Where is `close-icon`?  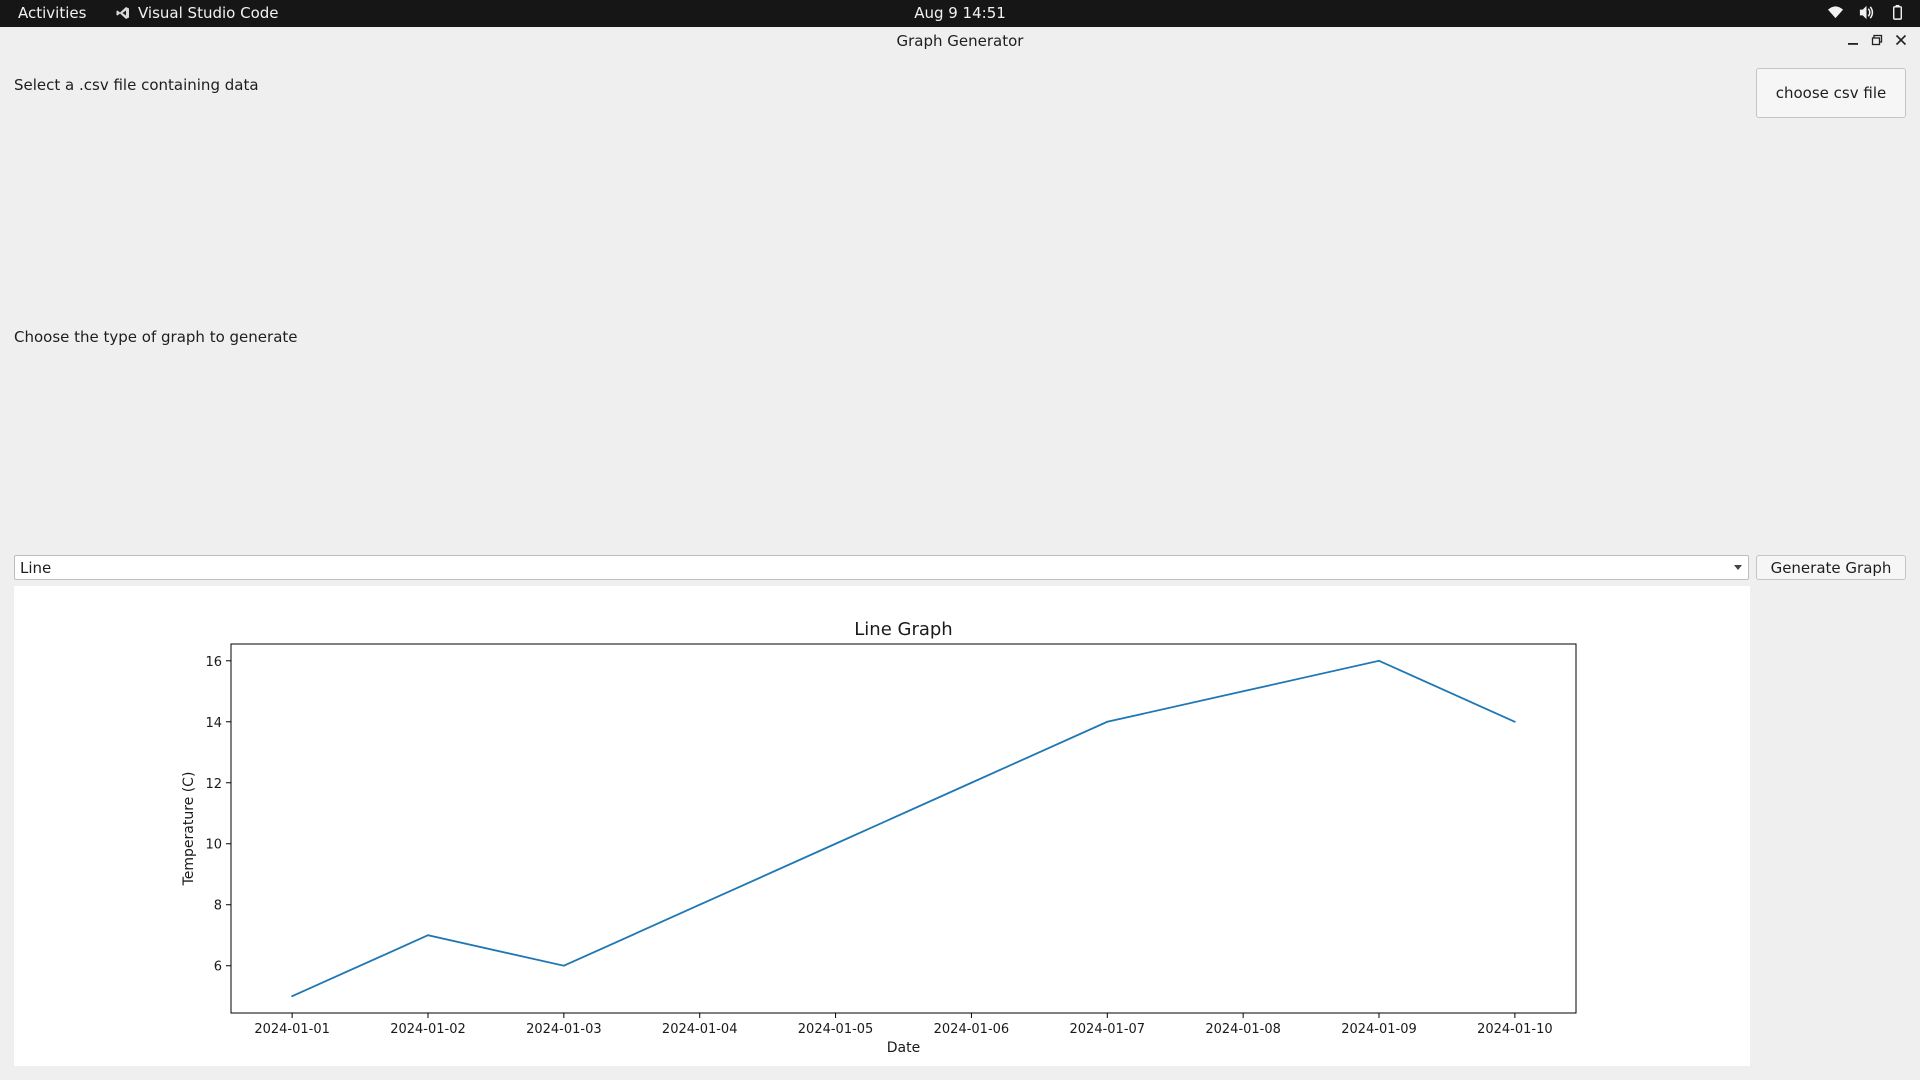
close-icon is located at coordinates (1901, 40).